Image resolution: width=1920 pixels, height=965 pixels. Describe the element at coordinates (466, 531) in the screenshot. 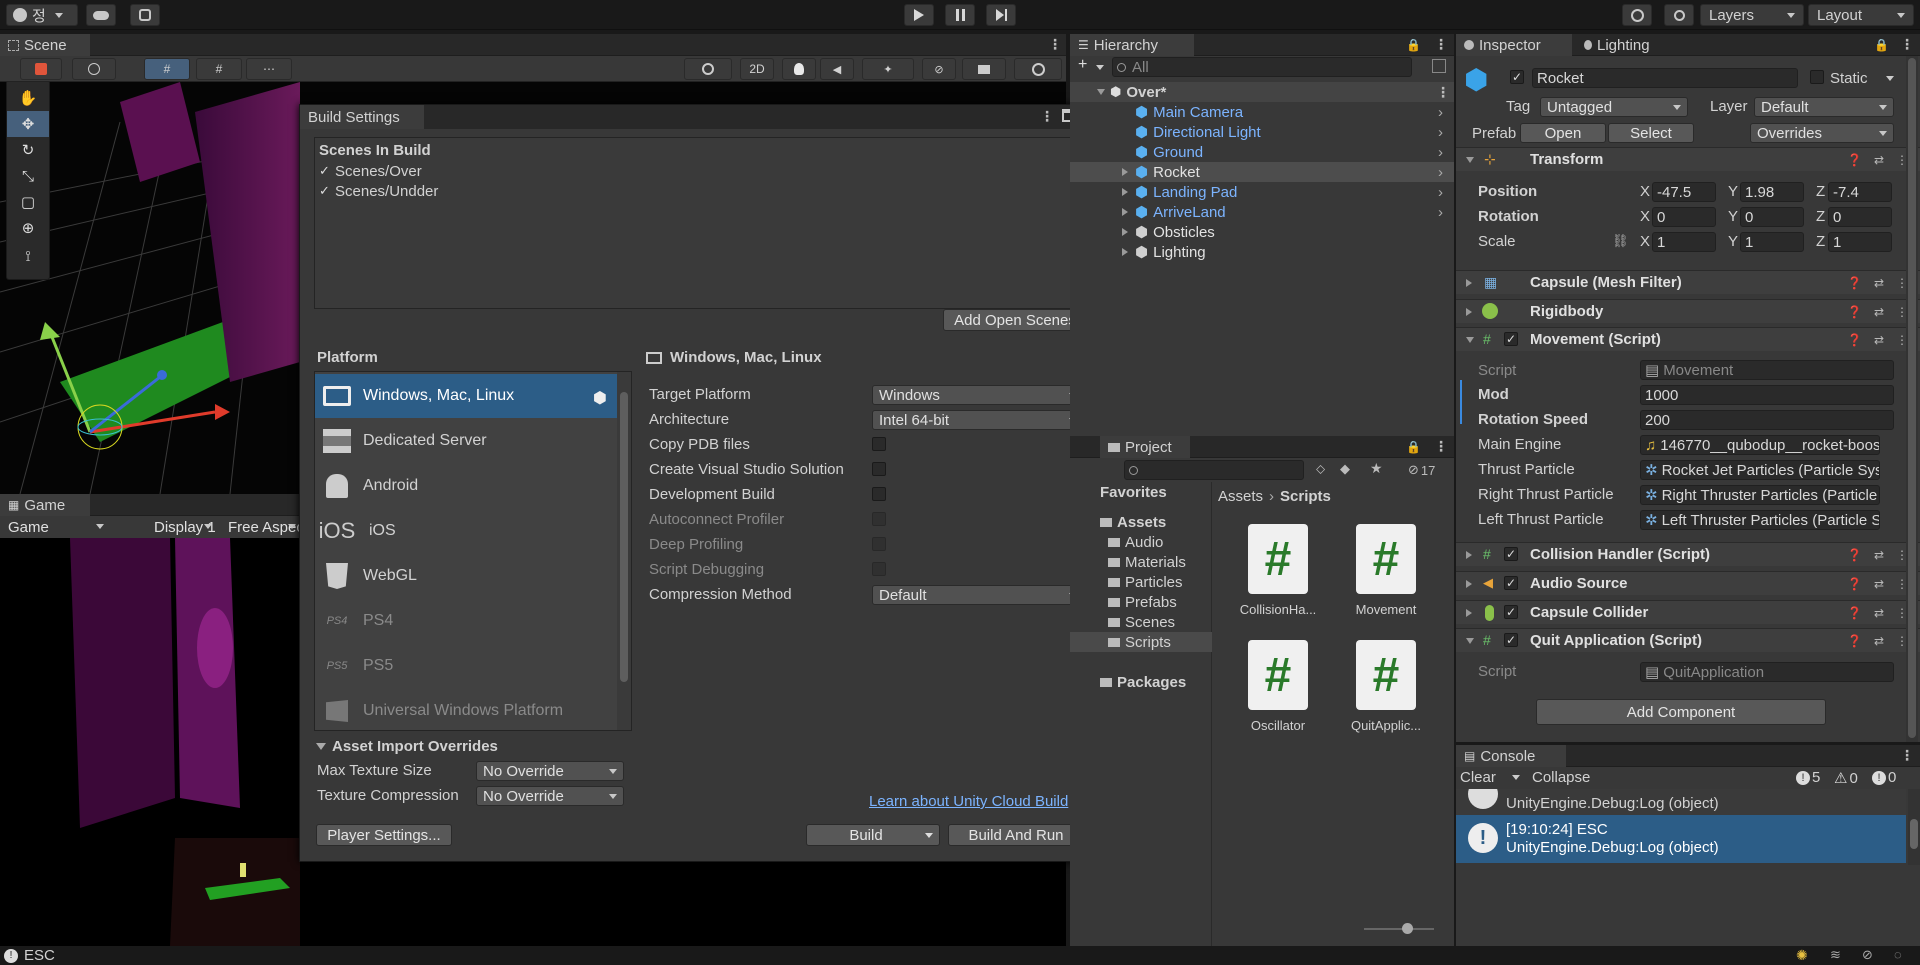

I see `platform-item-ios: iOS iOS` at that location.